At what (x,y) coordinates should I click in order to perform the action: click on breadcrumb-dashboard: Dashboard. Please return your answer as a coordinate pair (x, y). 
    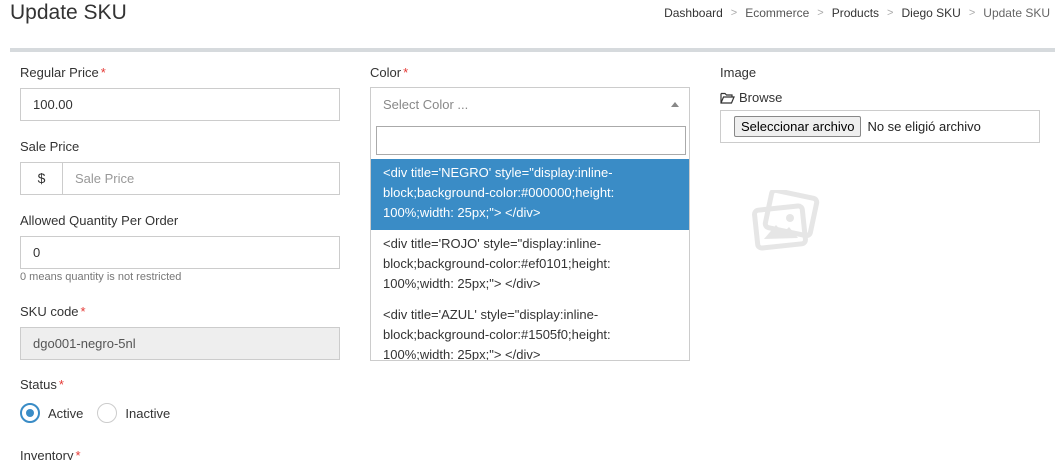
    Looking at the image, I should click on (693, 13).